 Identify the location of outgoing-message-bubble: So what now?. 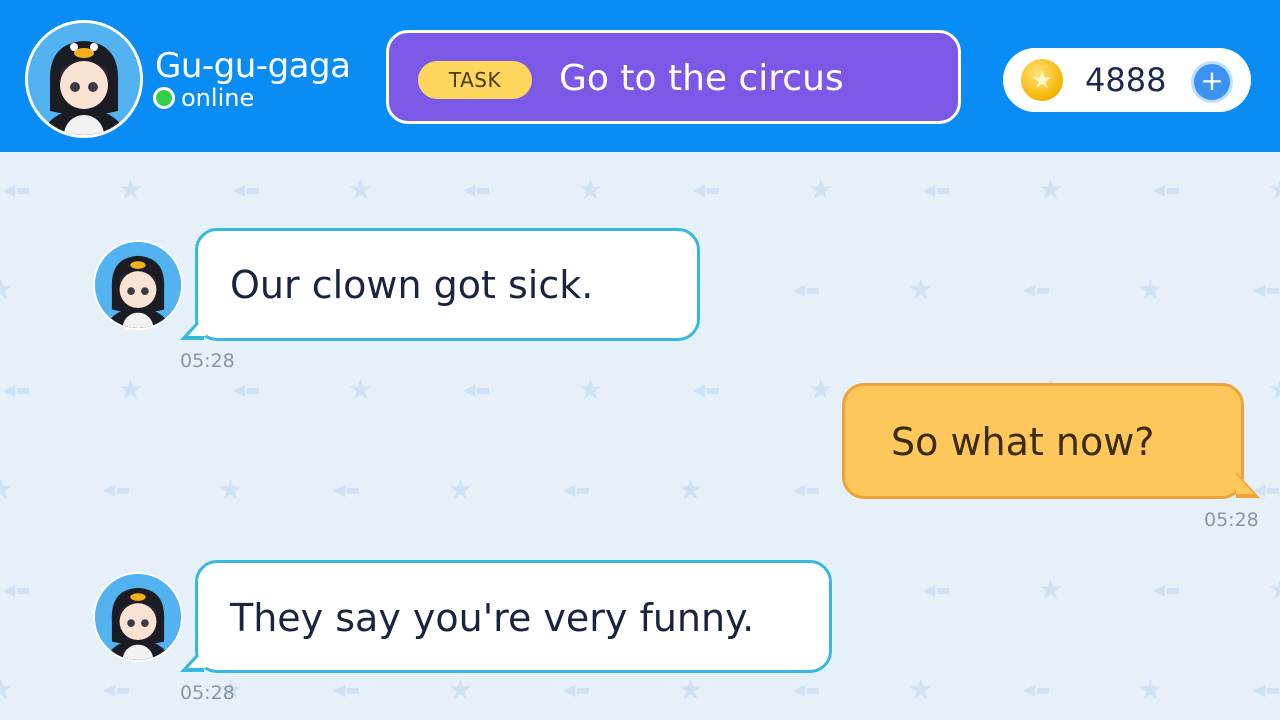
(1043, 441).